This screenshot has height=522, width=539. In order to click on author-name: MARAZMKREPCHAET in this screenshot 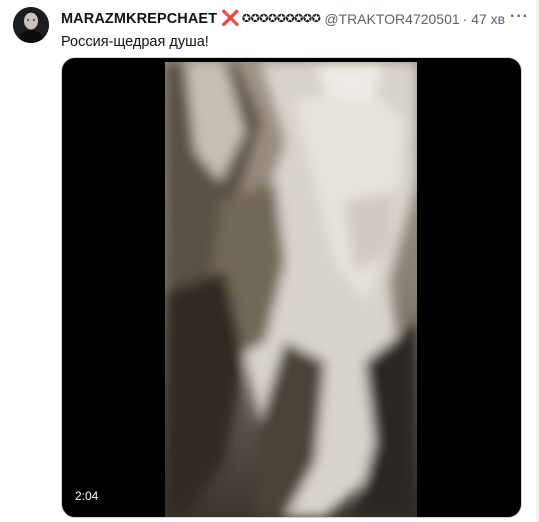, I will do `click(139, 19)`.